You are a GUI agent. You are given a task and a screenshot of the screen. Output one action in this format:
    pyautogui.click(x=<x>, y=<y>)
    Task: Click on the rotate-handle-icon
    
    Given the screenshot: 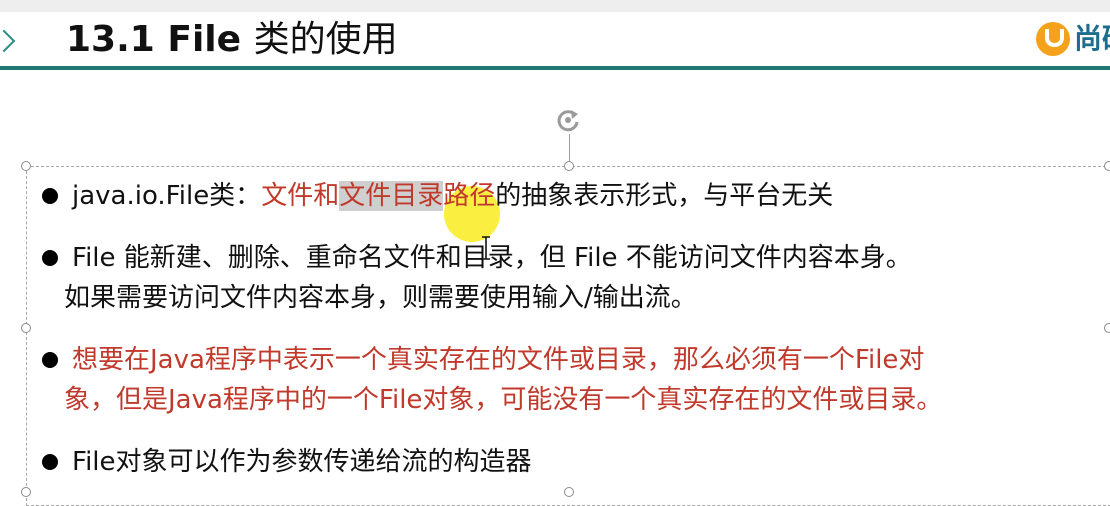 What is the action you would take?
    pyautogui.click(x=568, y=120)
    